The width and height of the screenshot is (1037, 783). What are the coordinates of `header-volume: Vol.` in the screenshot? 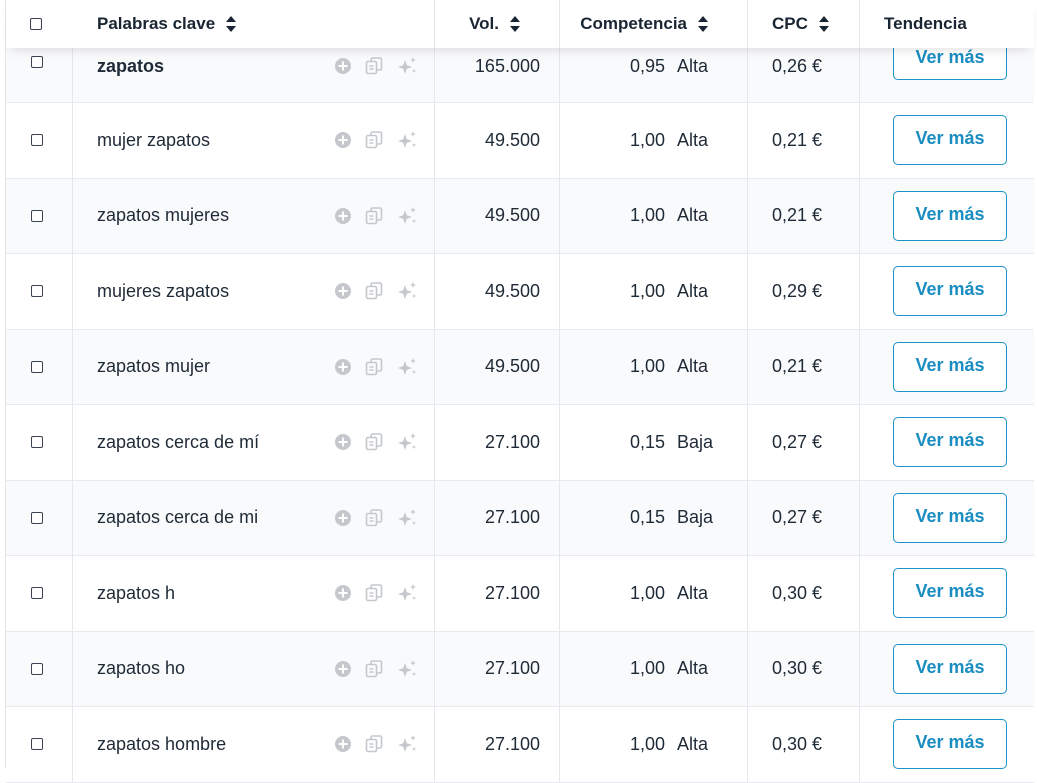 It's located at (496, 24).